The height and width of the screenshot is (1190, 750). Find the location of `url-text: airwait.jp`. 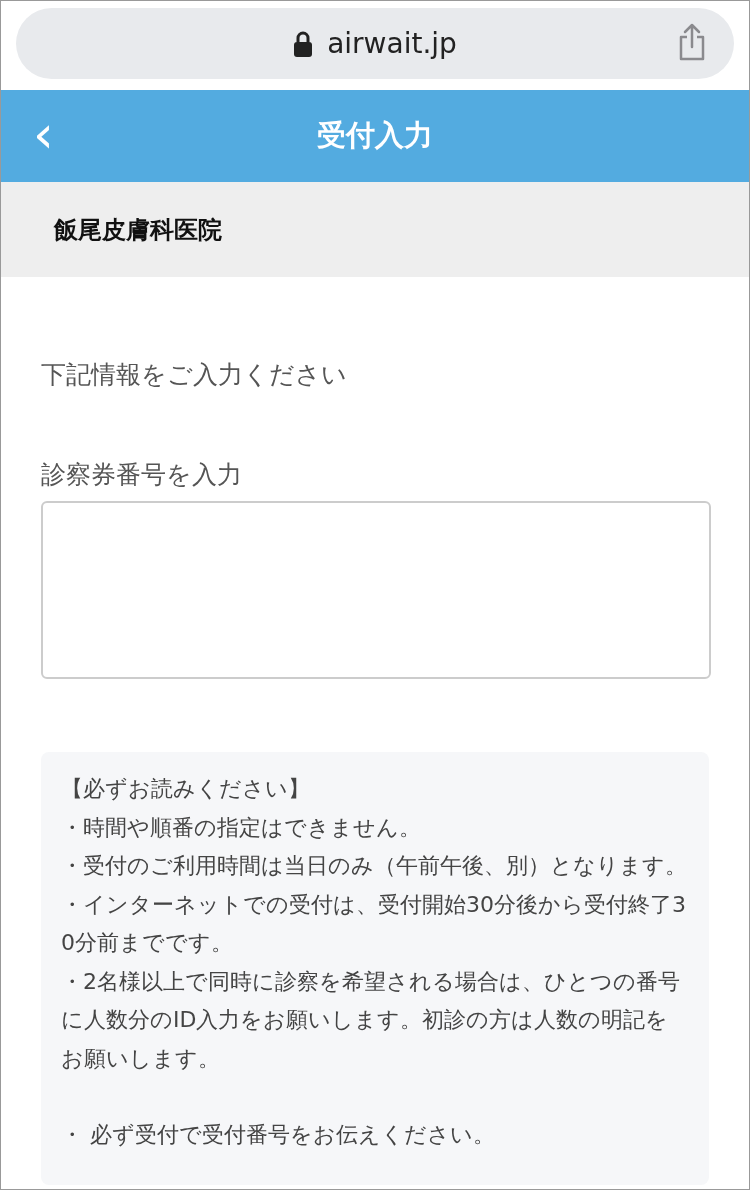

url-text: airwait.jp is located at coordinates (392, 43).